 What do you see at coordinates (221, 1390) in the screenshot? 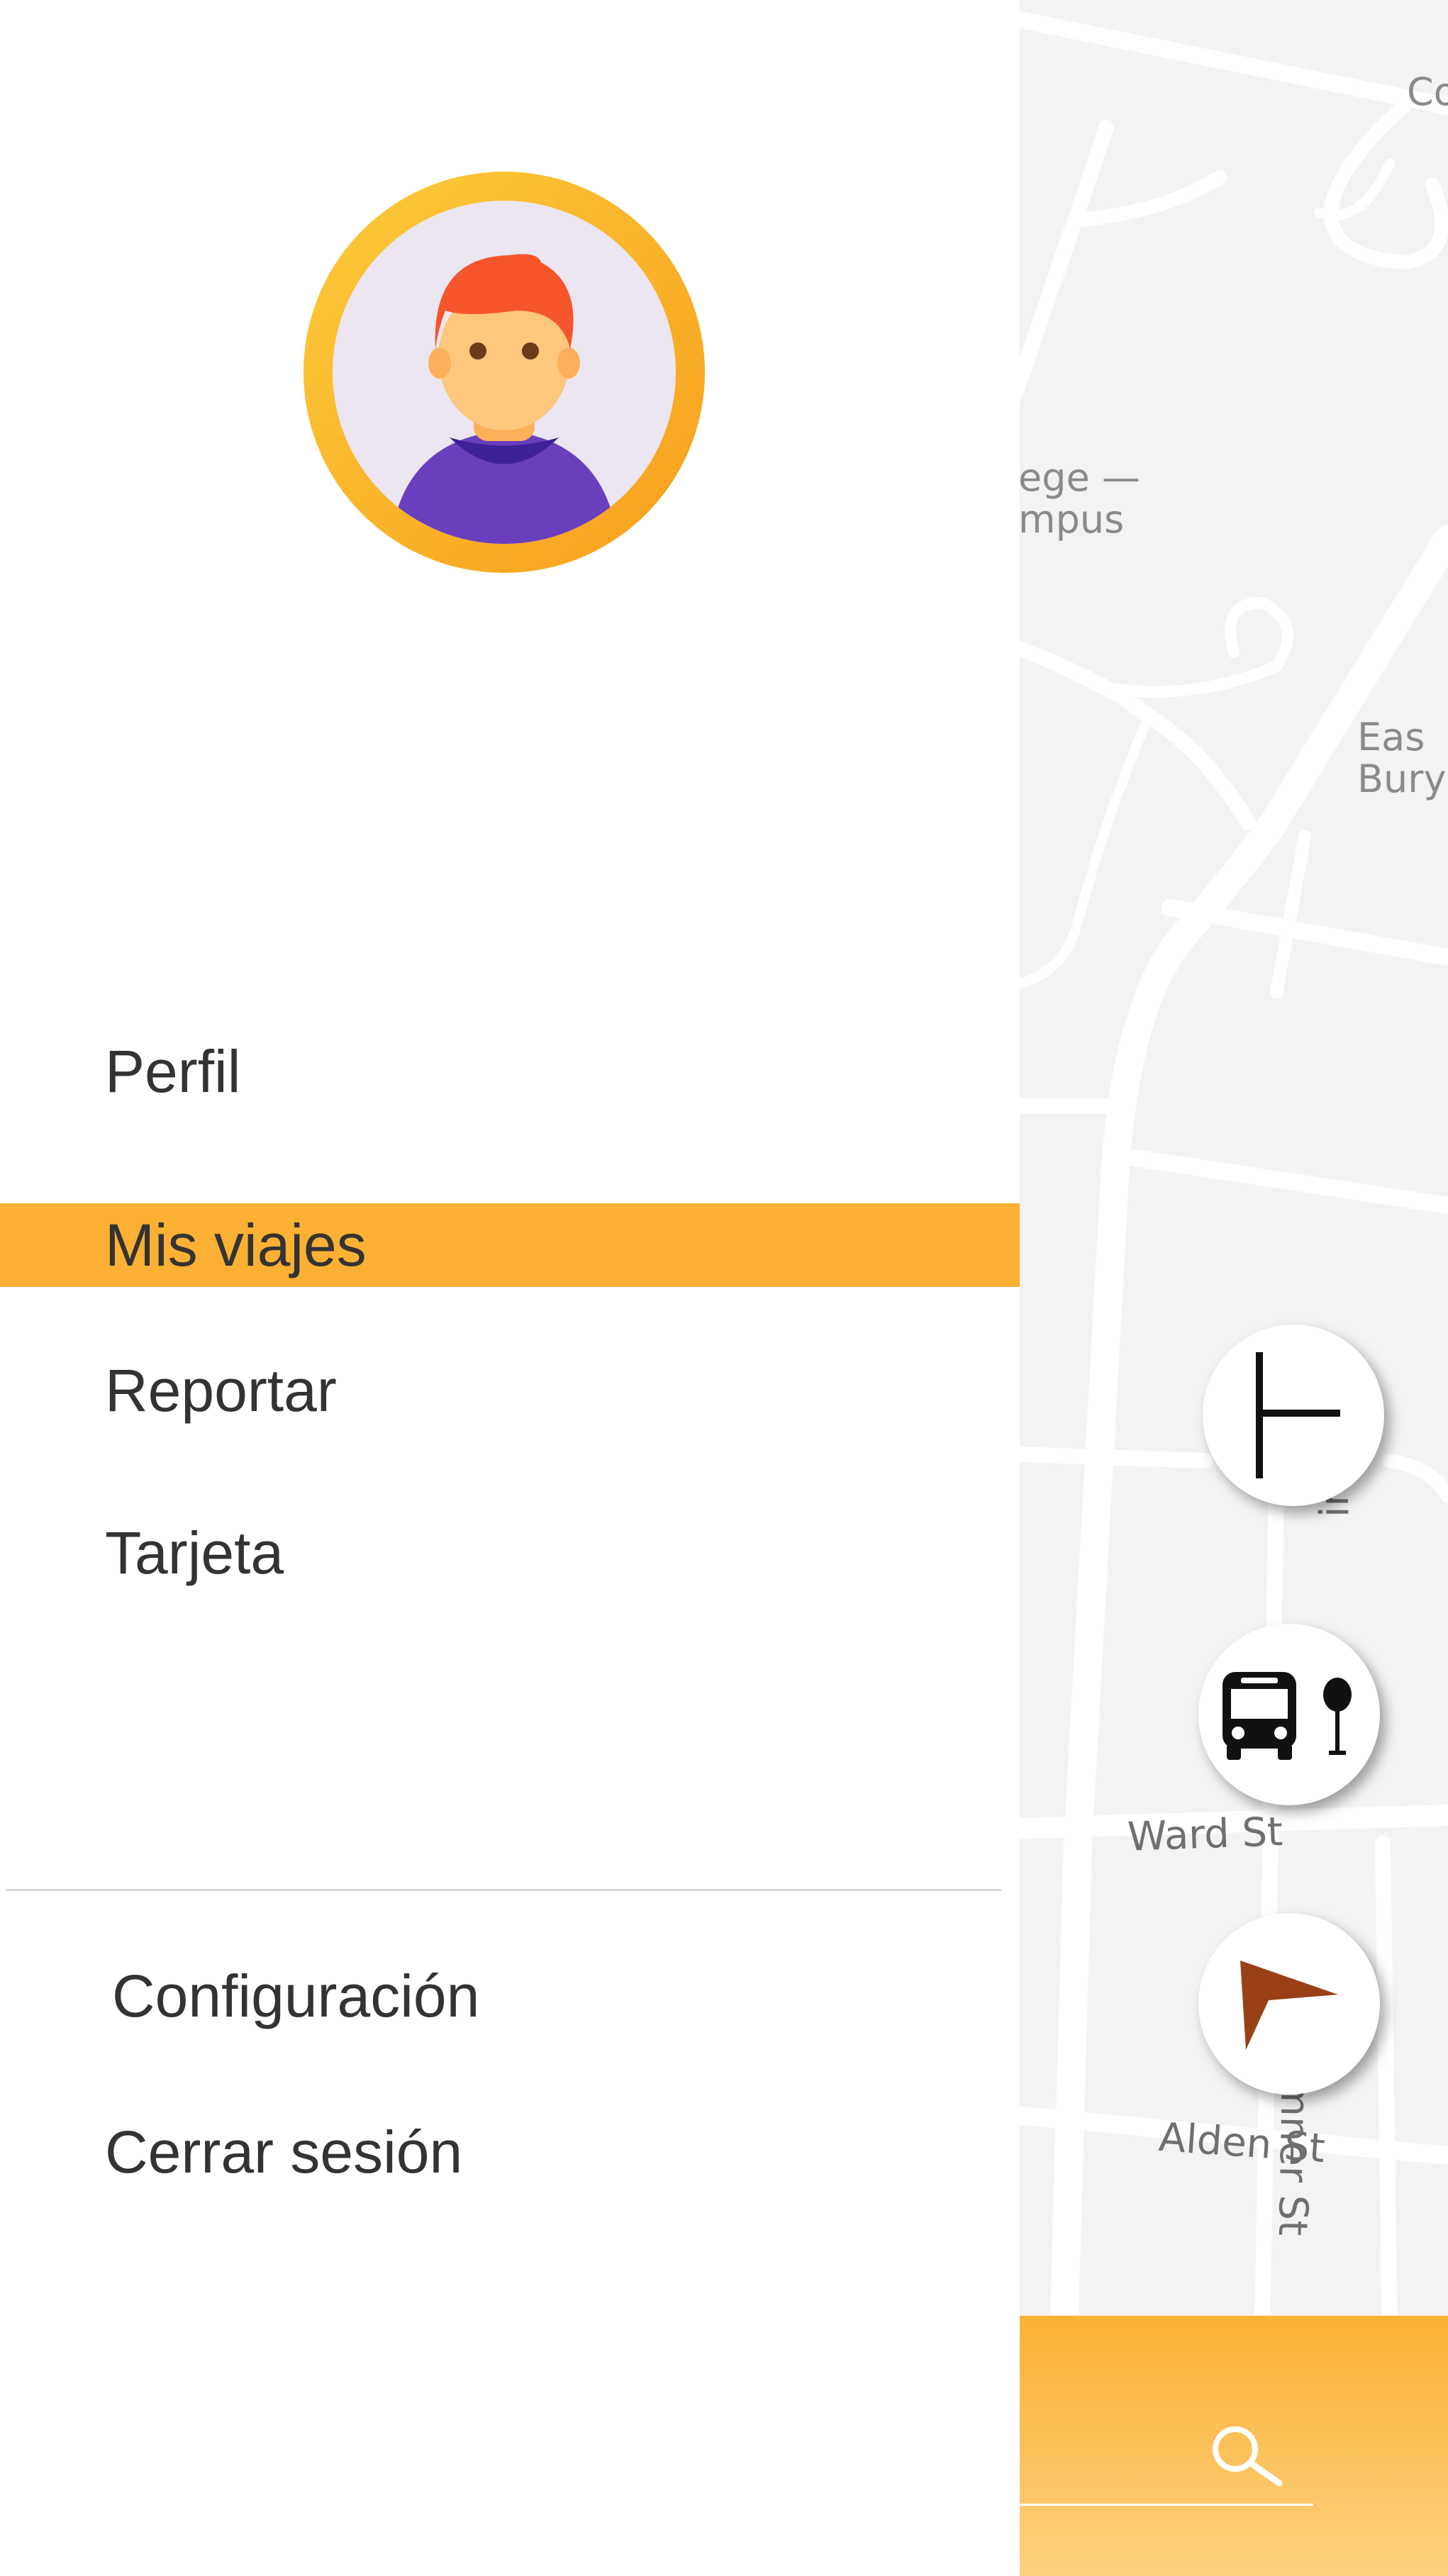
I see `menu-item-label: Reportar` at bounding box center [221, 1390].